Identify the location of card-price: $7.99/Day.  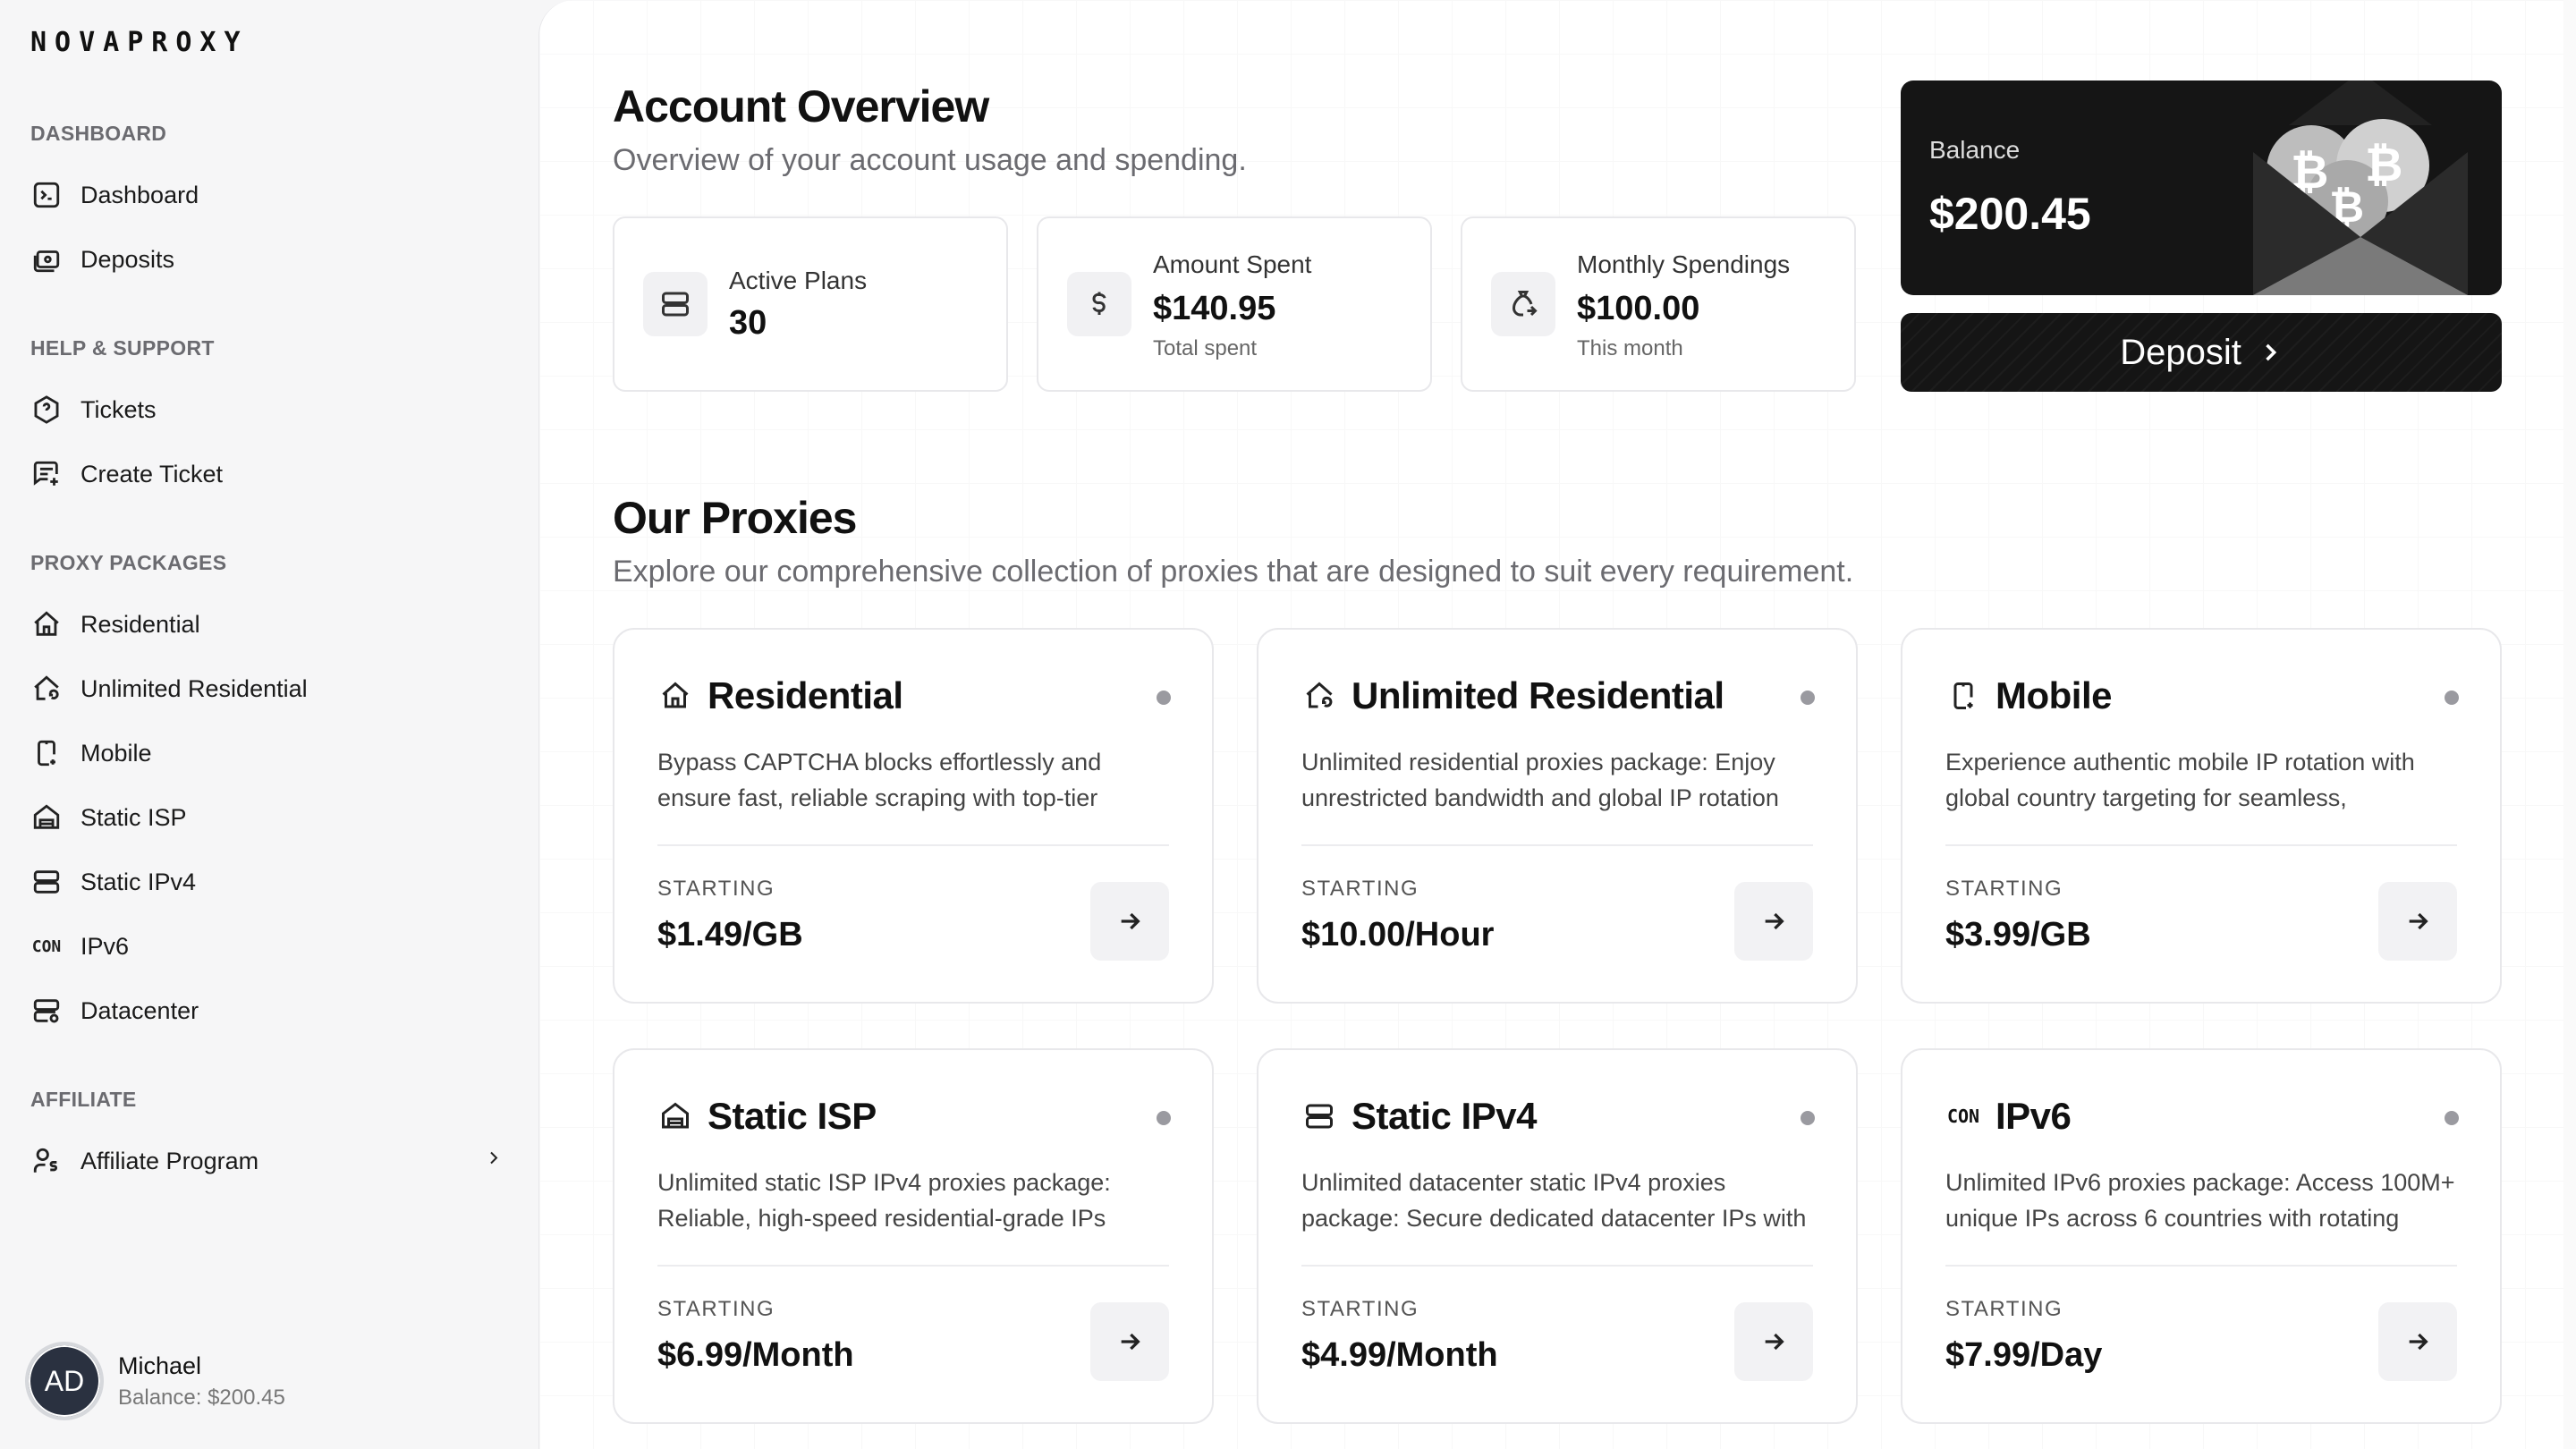
(2024, 1355).